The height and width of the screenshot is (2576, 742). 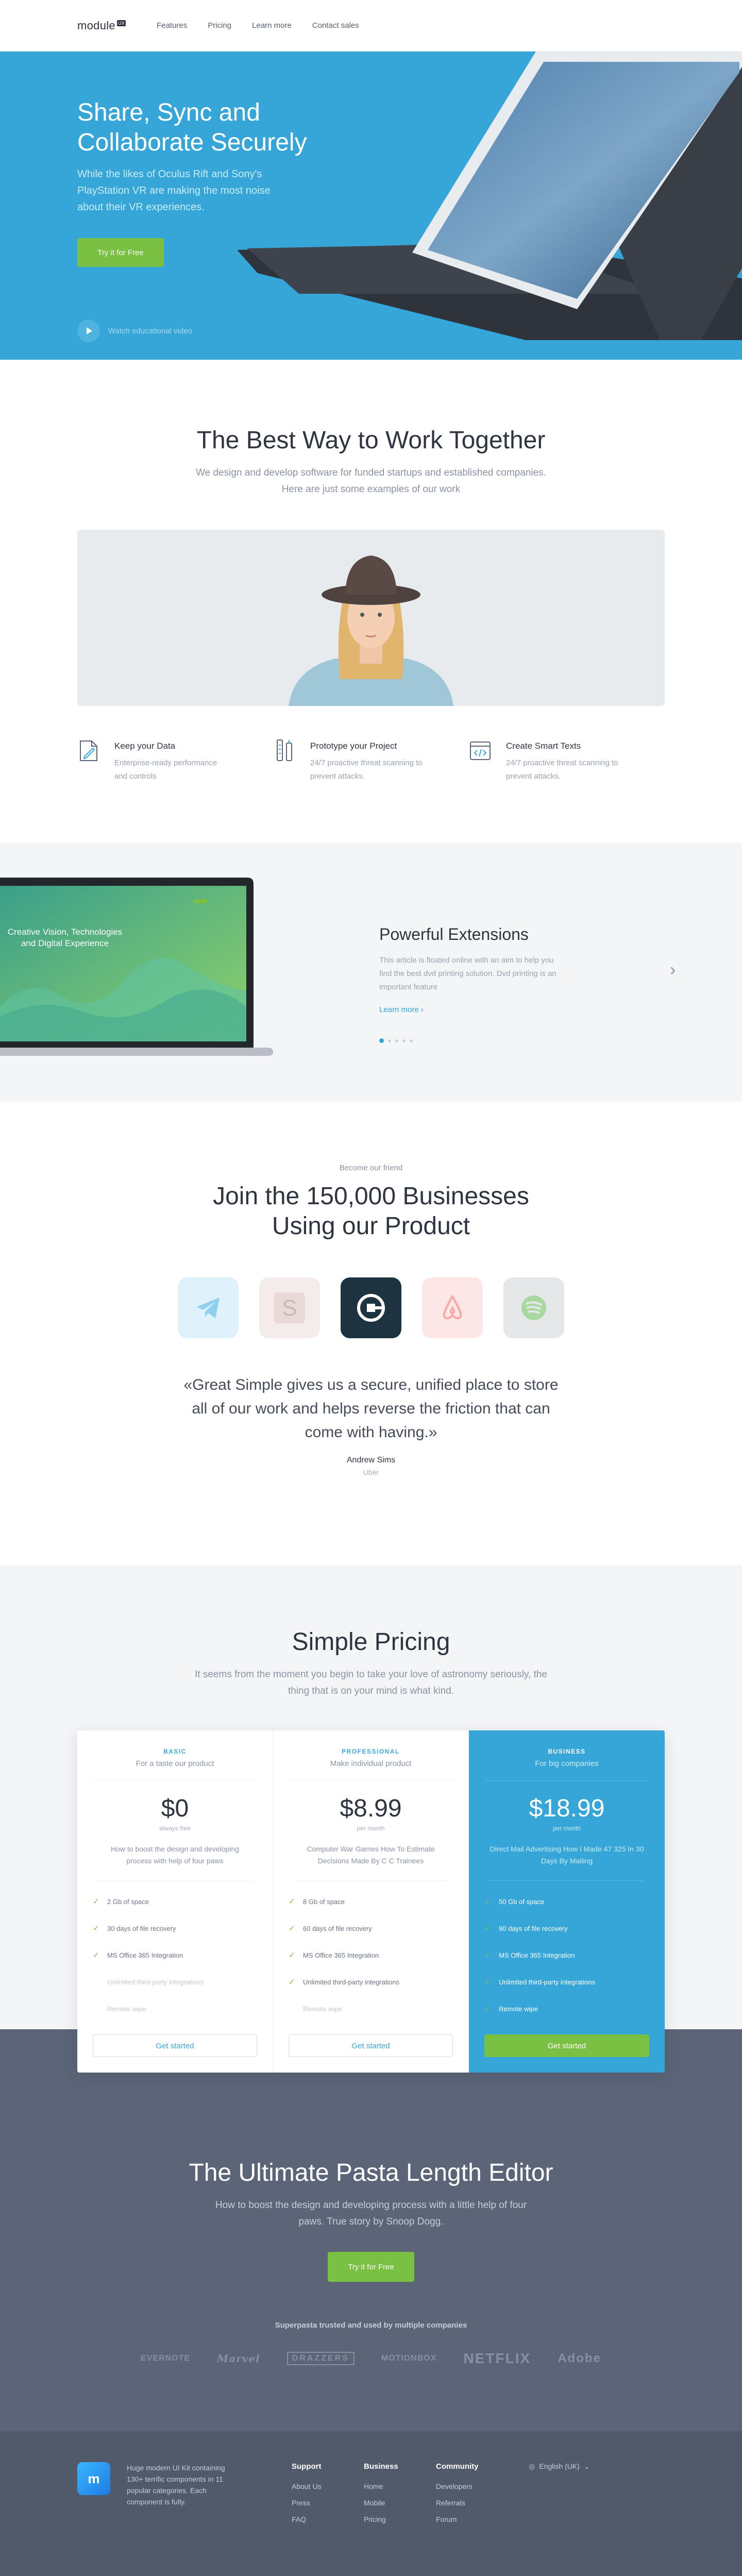 What do you see at coordinates (371, 440) in the screenshot?
I see `section-title: The Best Way to Work Together` at bounding box center [371, 440].